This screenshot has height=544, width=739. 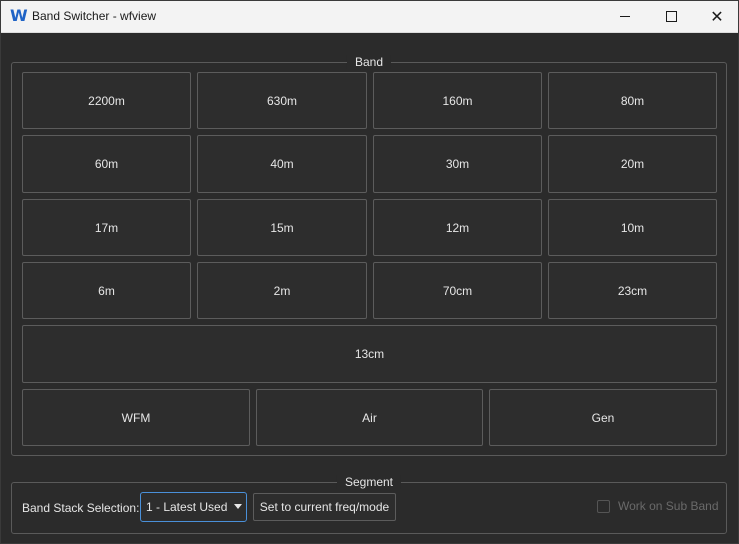 What do you see at coordinates (94, 16) in the screenshot?
I see `window-title: Band Switcher - wfview` at bounding box center [94, 16].